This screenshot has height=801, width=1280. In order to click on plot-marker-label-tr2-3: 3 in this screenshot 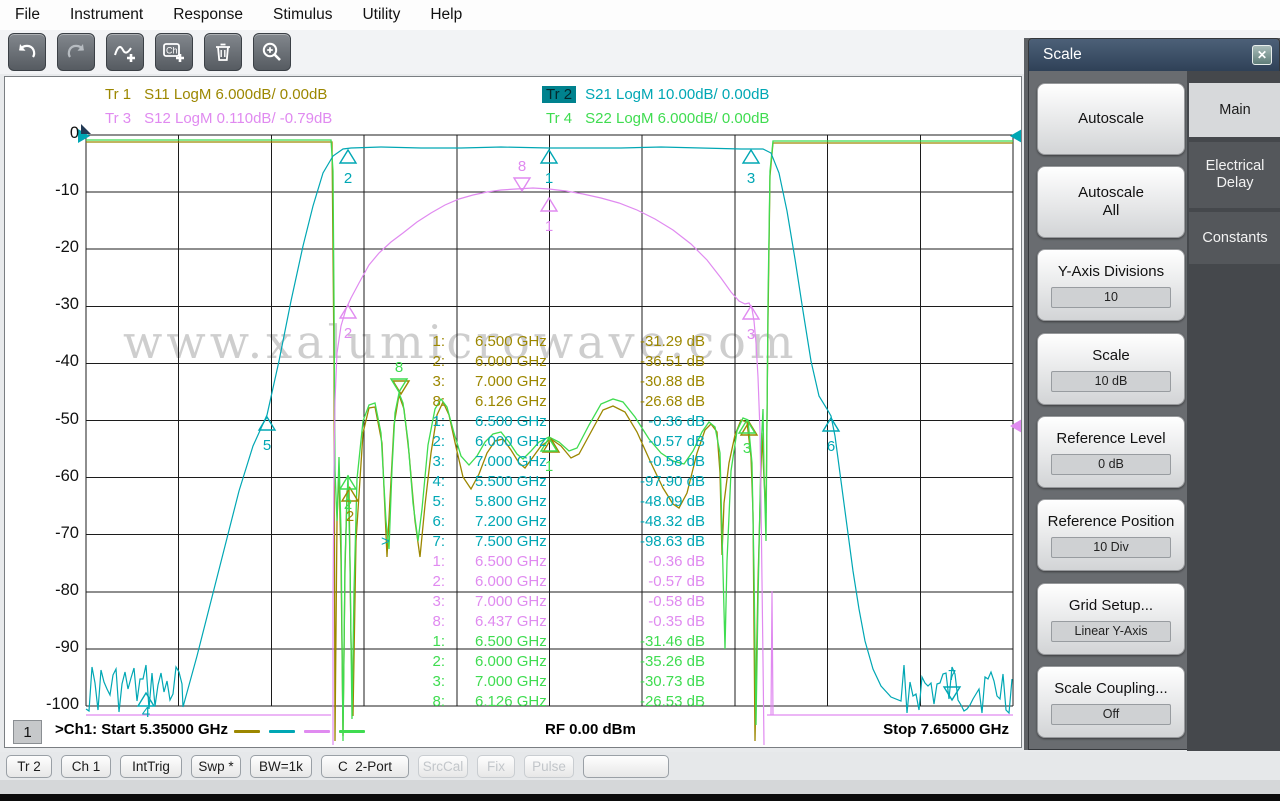, I will do `click(751, 178)`.